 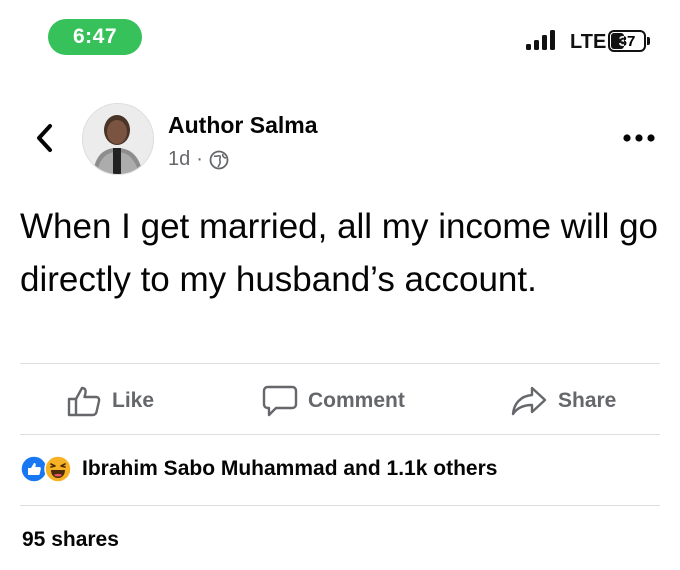 What do you see at coordinates (95, 37) in the screenshot?
I see `status-time: 6:47` at bounding box center [95, 37].